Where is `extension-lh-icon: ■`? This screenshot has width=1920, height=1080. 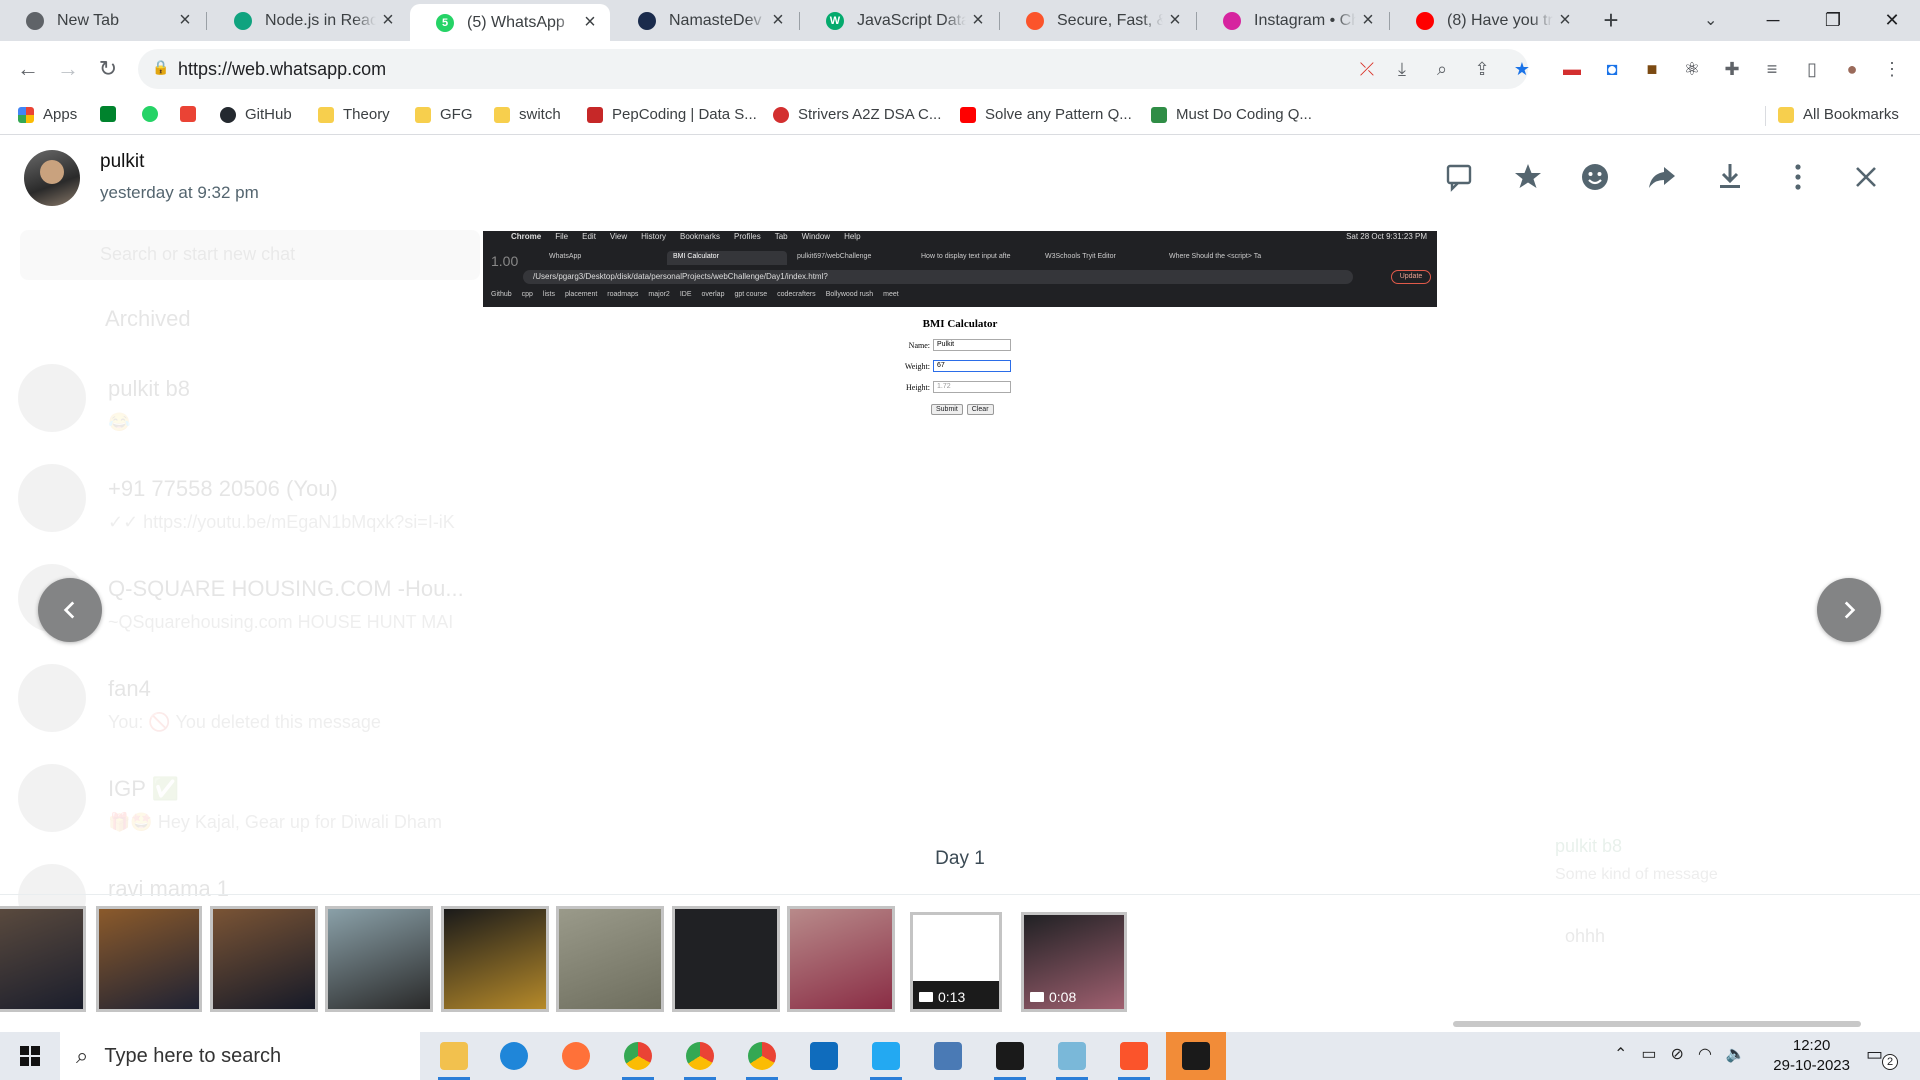
extension-lh-icon: ■ is located at coordinates (1652, 69).